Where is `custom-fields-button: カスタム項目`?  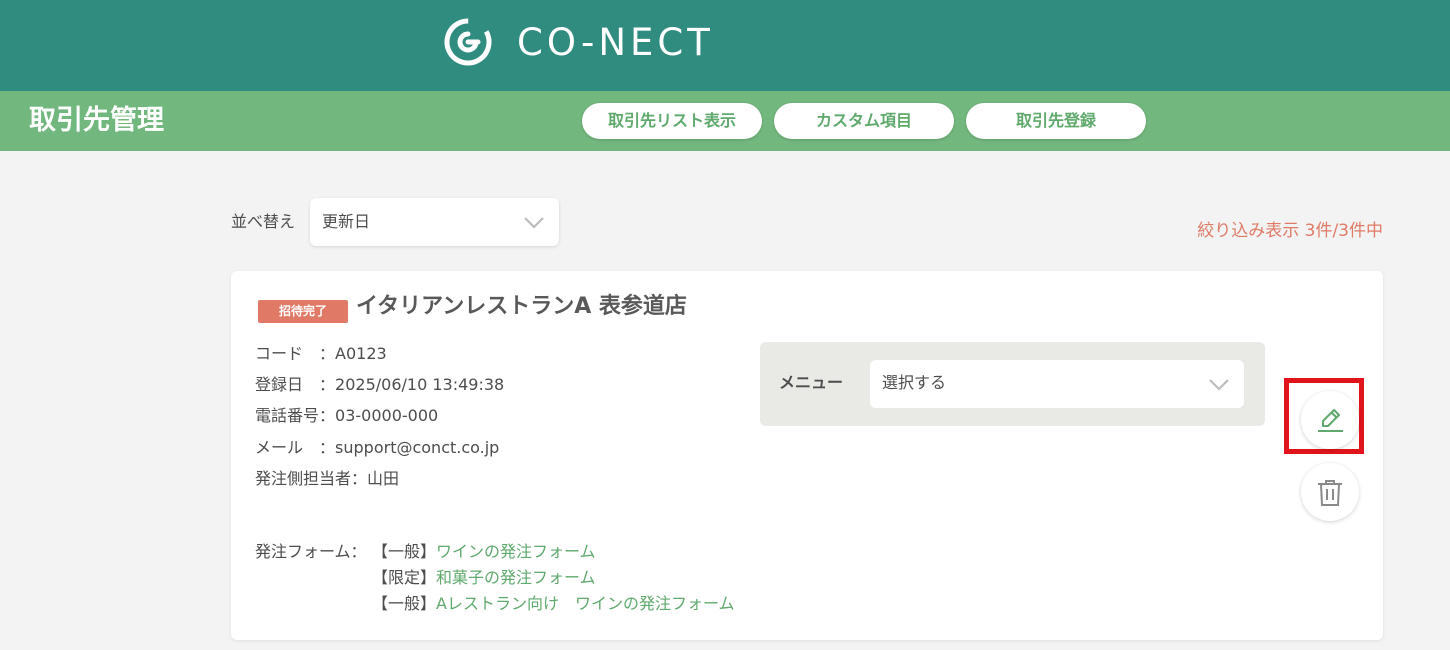 custom-fields-button: カスタム項目 is located at coordinates (864, 121).